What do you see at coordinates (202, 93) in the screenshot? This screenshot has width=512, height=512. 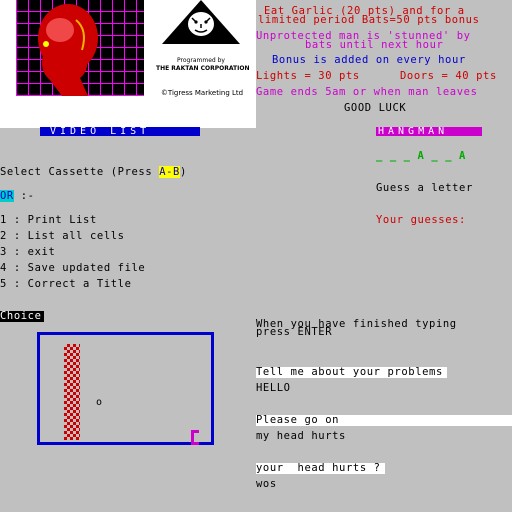 I see `copyright-label: ©Tigress Marketing Ltd` at bounding box center [202, 93].